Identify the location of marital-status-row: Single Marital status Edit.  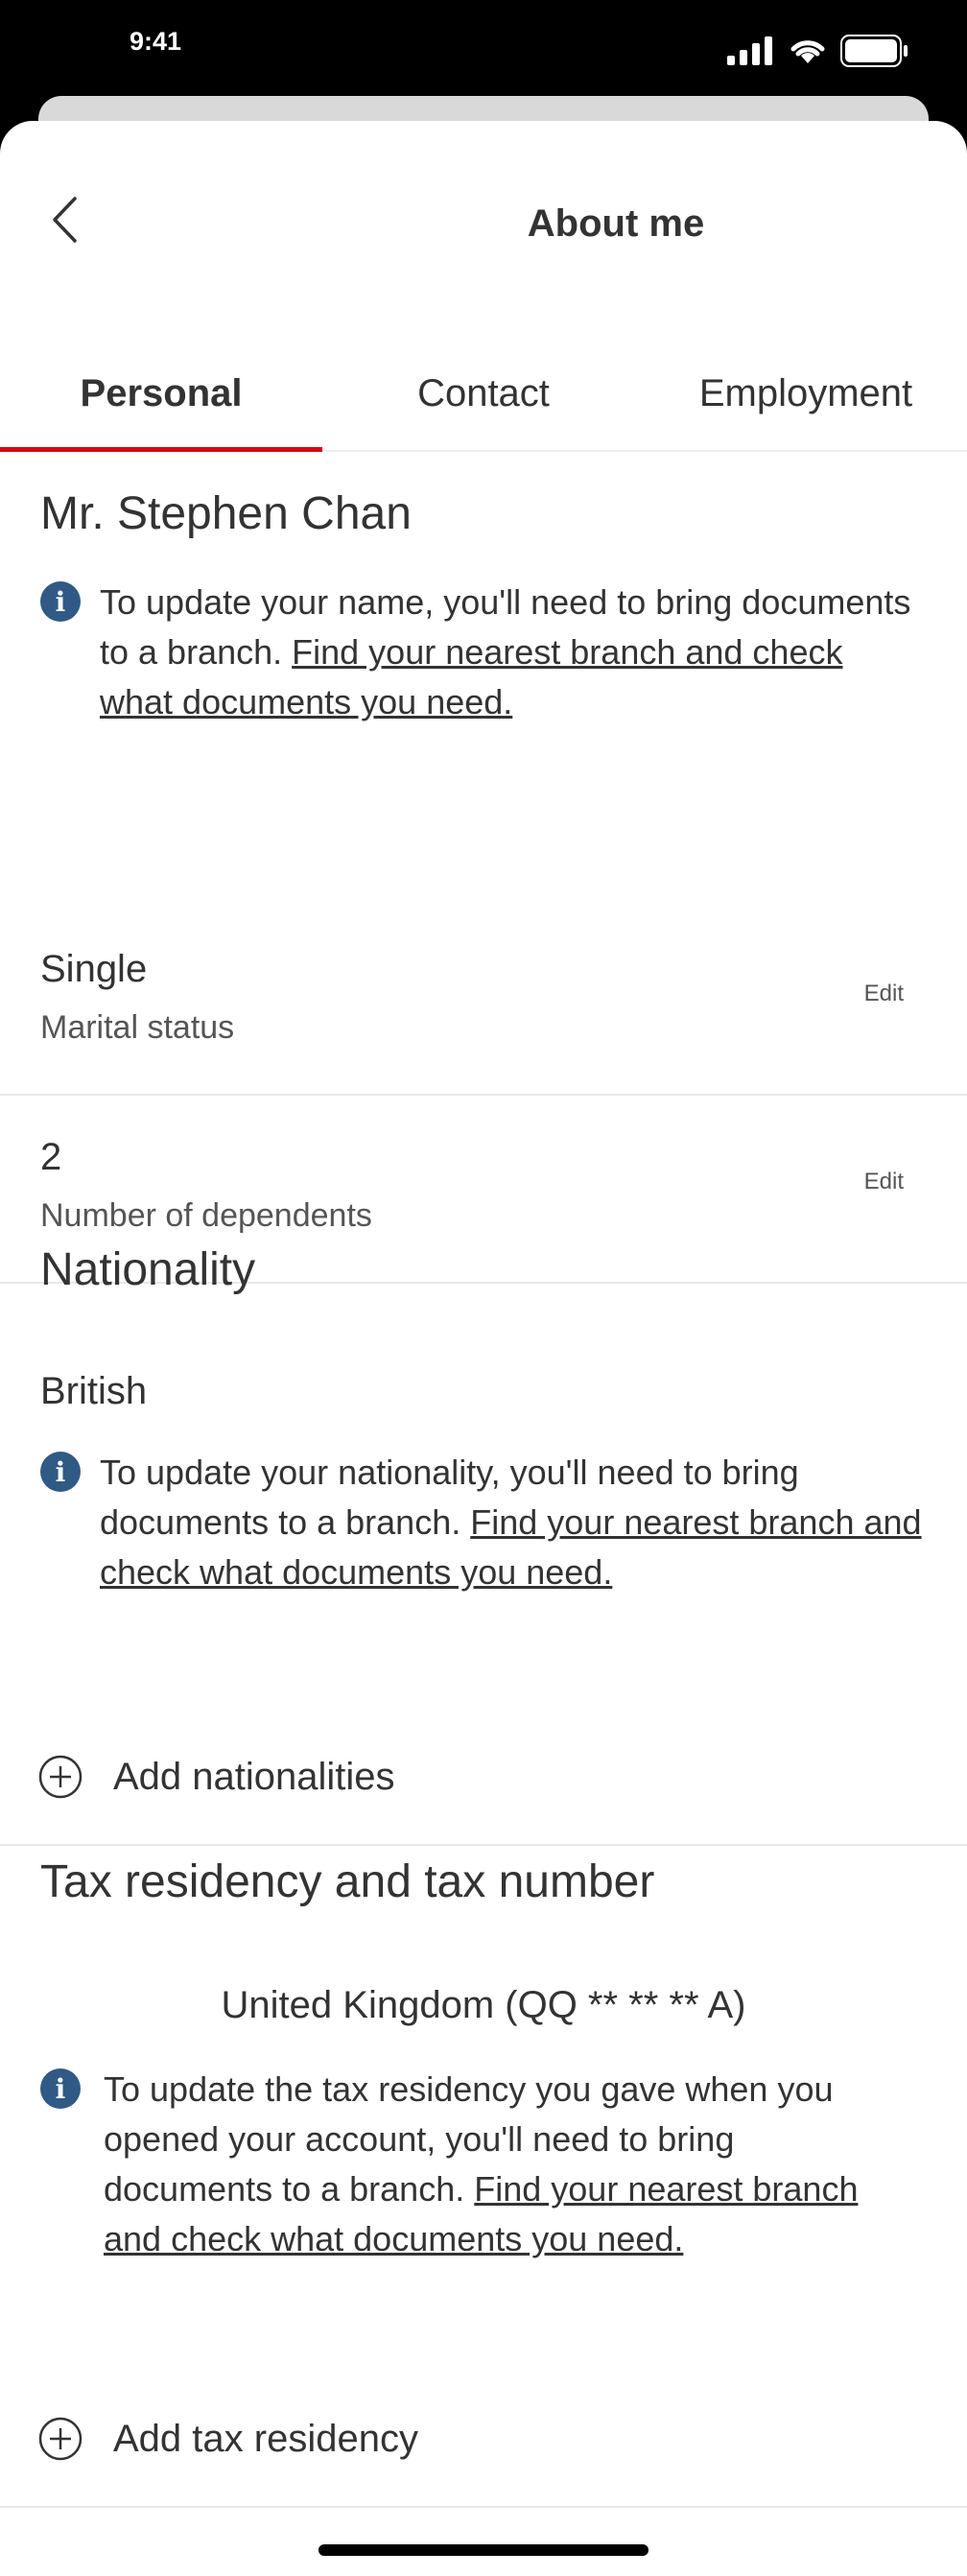
(483, 1001).